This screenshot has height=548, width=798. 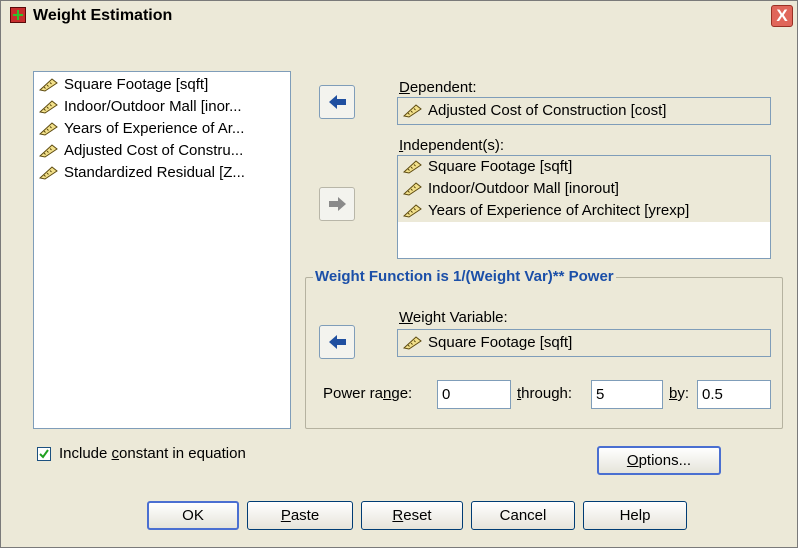 I want to click on move-independent-button, so click(x=337, y=204).